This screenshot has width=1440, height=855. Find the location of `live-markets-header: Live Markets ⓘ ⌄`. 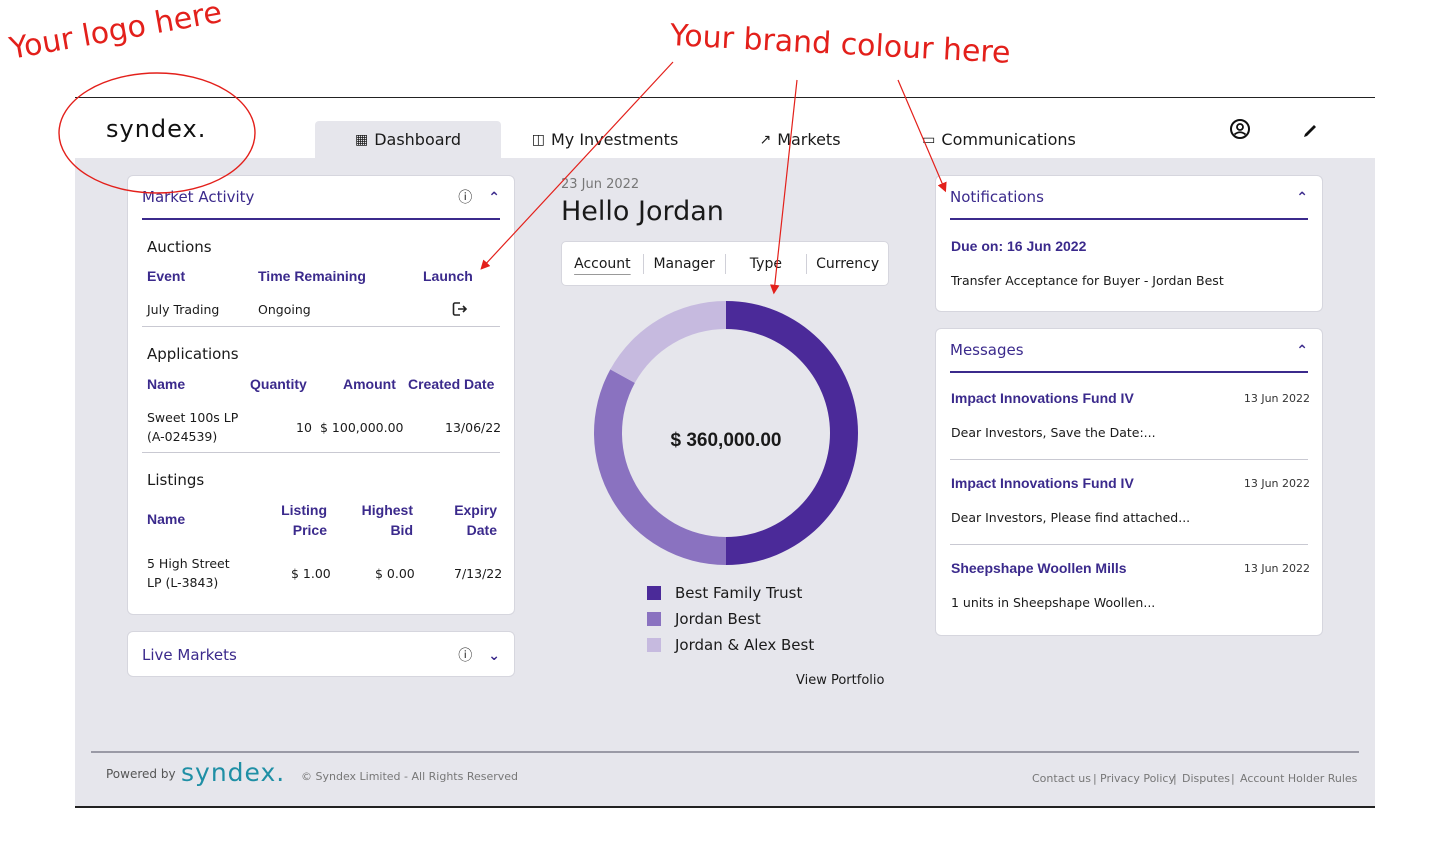

live-markets-header: Live Markets ⓘ ⌄ is located at coordinates (321, 655).